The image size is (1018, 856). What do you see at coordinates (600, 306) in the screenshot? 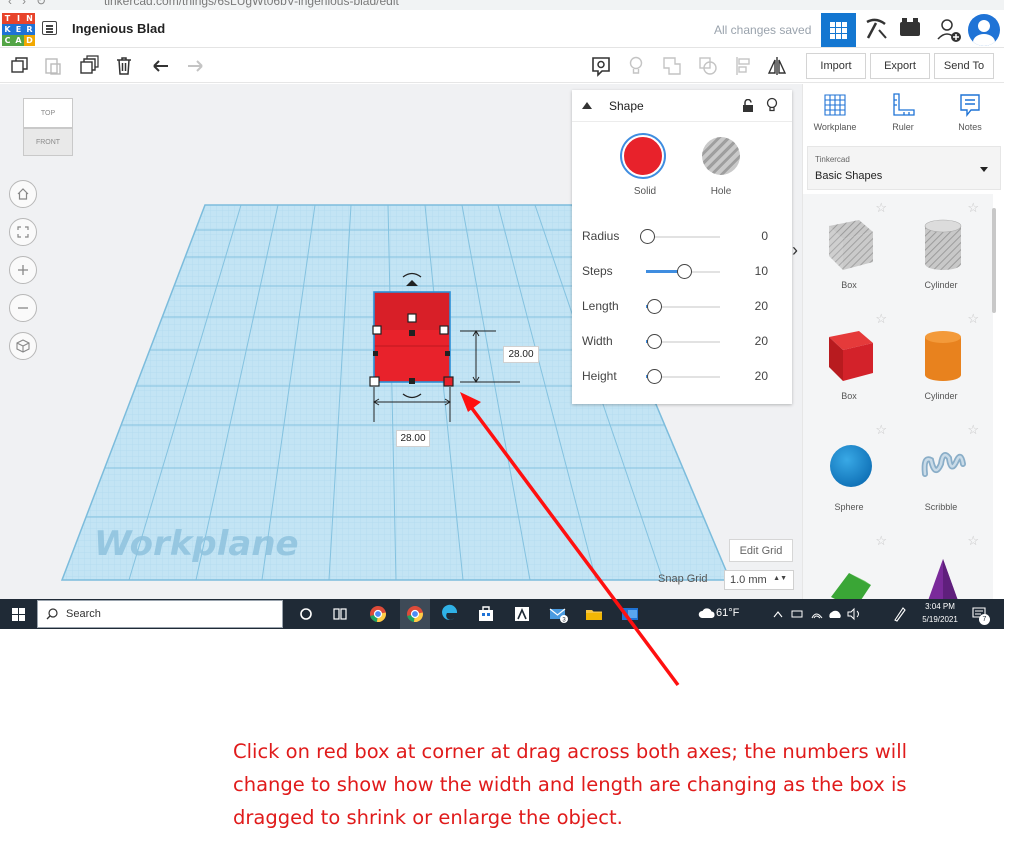
I see `property-label: Length` at bounding box center [600, 306].